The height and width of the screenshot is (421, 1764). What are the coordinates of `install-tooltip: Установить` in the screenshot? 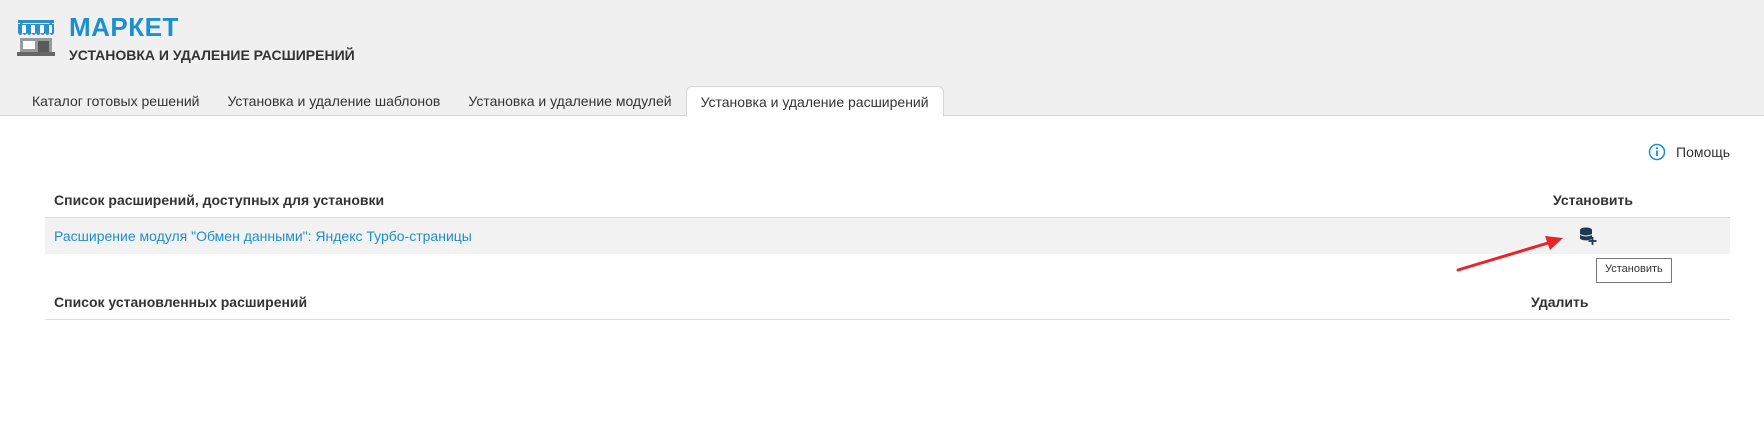 It's located at (1634, 270).